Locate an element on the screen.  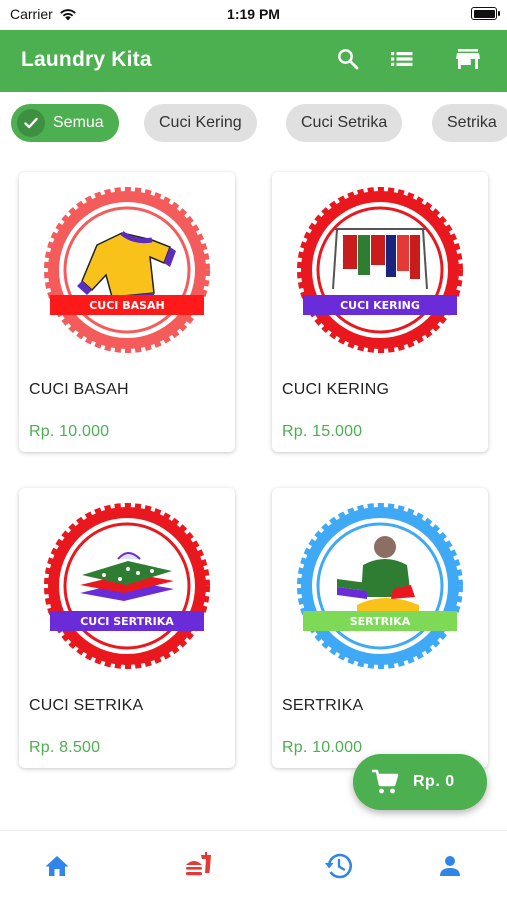
cart-button: Rp. 0 is located at coordinates (420, 782).